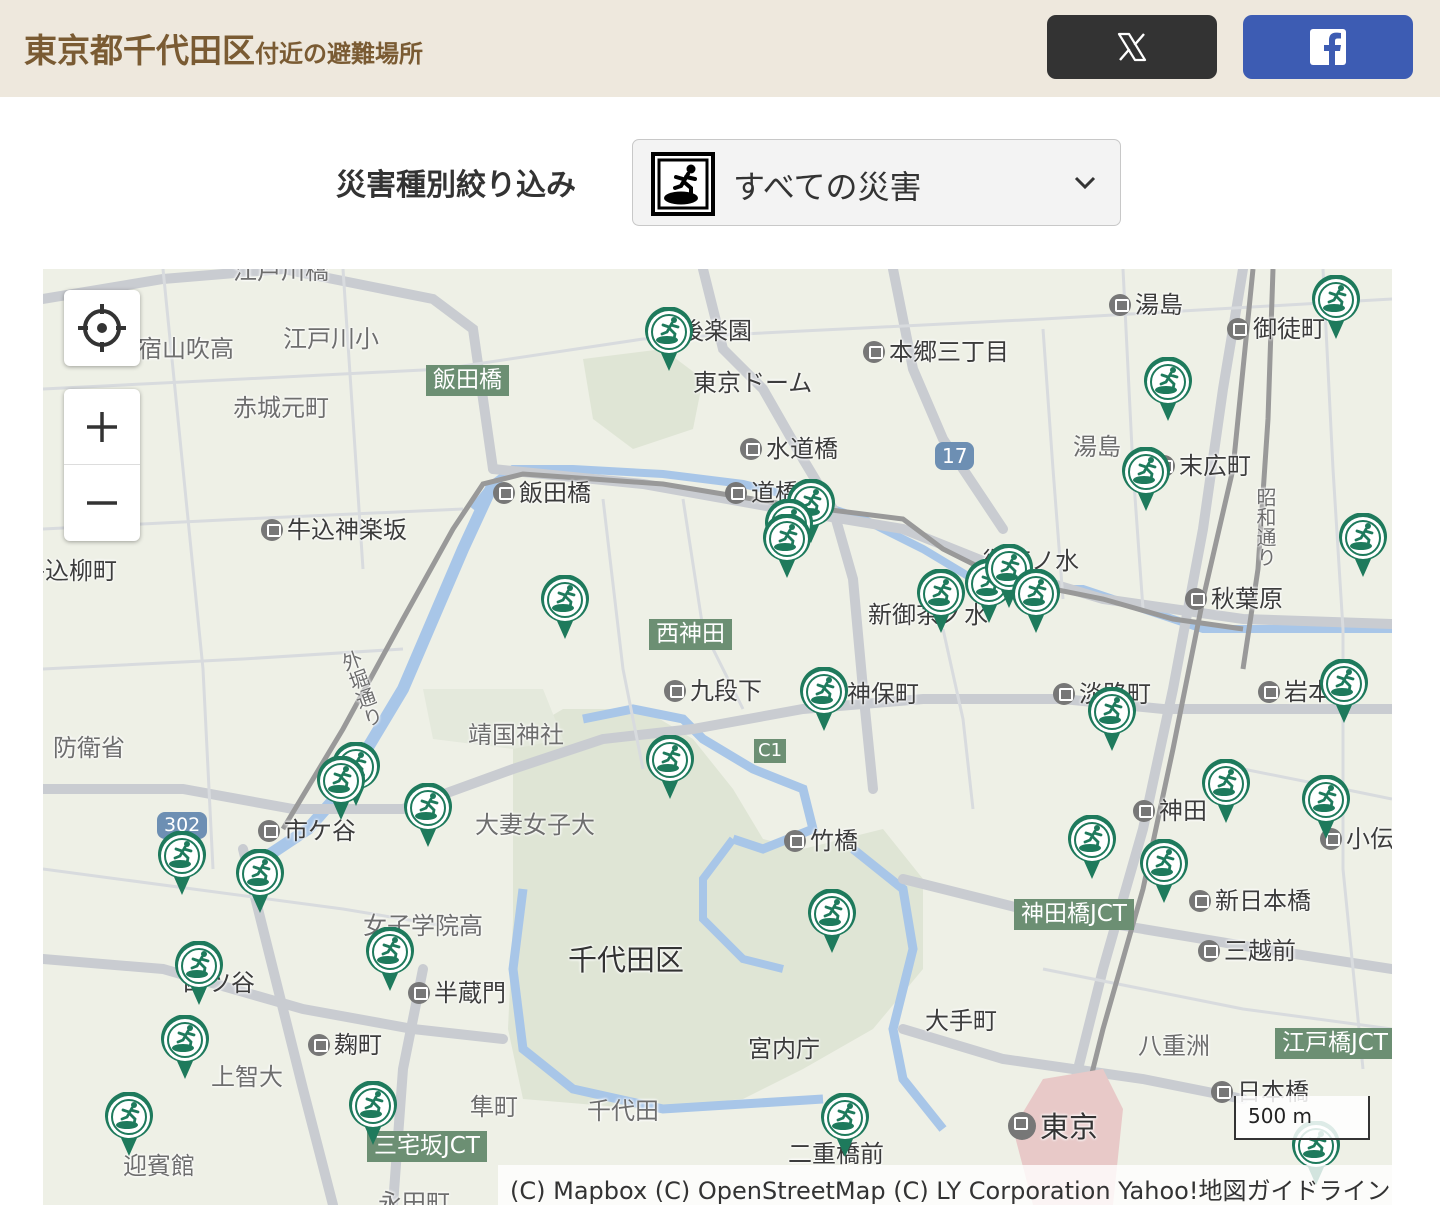  What do you see at coordinates (1074, 915) in the screenshot?
I see `map-tag: 神田橋JCT` at bounding box center [1074, 915].